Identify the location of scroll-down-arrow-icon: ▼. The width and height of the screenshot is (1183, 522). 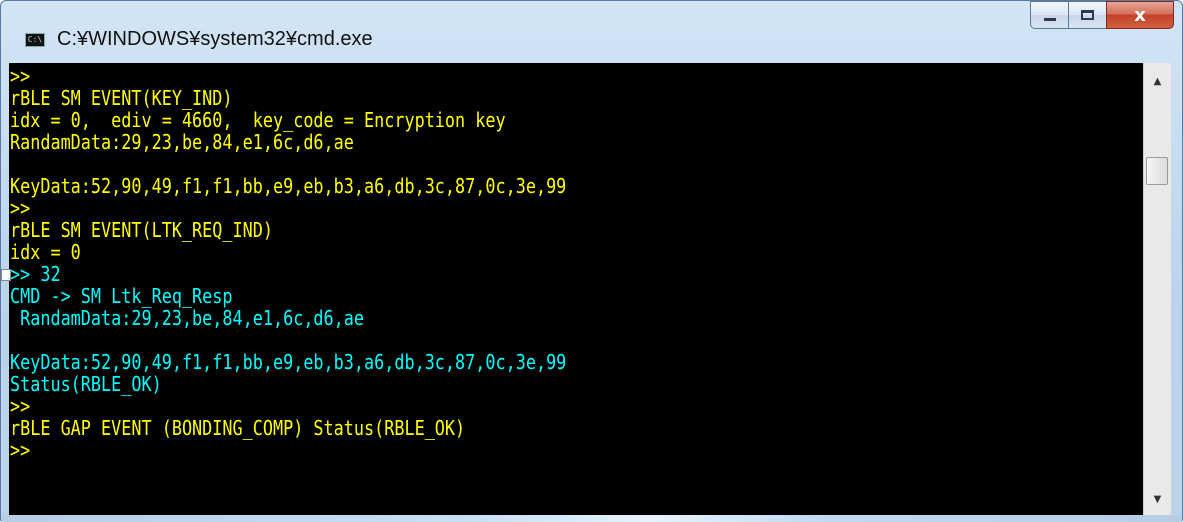
(1157, 499).